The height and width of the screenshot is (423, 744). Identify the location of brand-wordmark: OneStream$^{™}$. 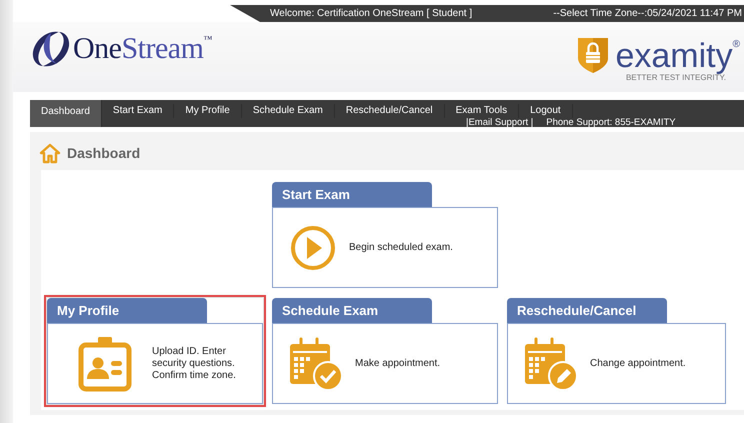
(142, 49).